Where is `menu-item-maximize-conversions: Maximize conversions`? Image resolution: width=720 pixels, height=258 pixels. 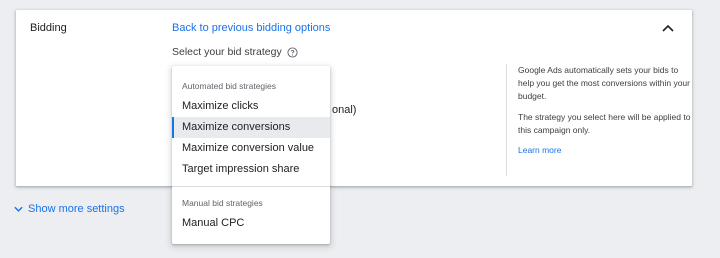
menu-item-maximize-conversions: Maximize conversions is located at coordinates (251, 127).